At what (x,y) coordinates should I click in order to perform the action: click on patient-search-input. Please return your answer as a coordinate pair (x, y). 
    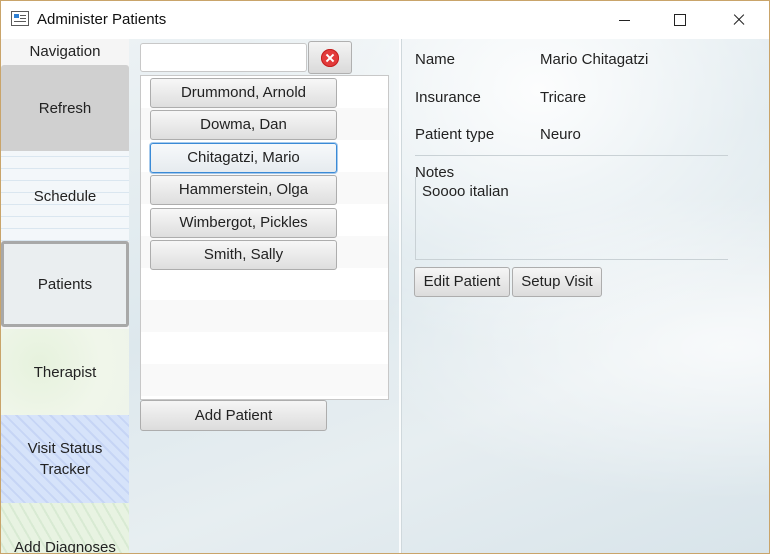
    Looking at the image, I should click on (223, 57).